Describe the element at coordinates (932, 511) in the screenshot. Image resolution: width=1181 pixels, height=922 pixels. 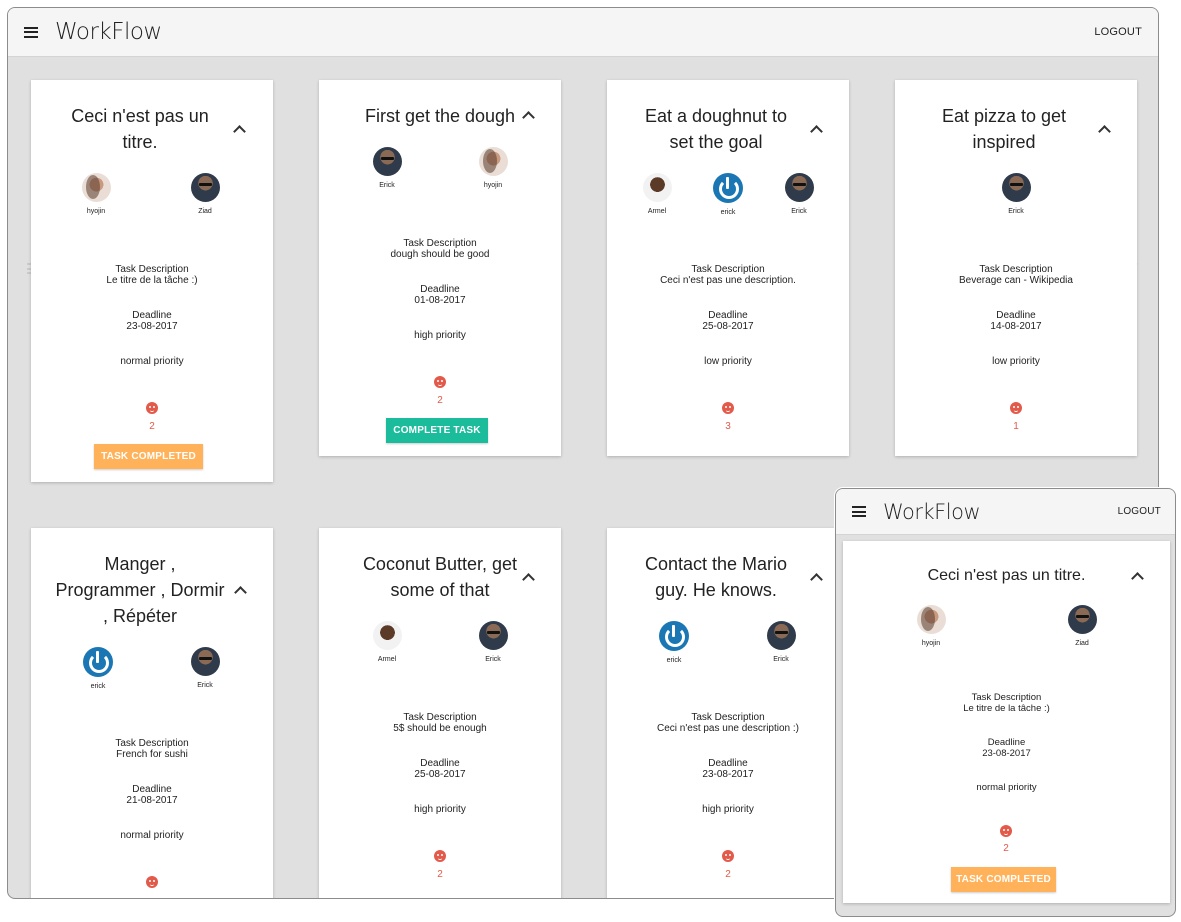
I see `app-title: WorkFlow` at that location.